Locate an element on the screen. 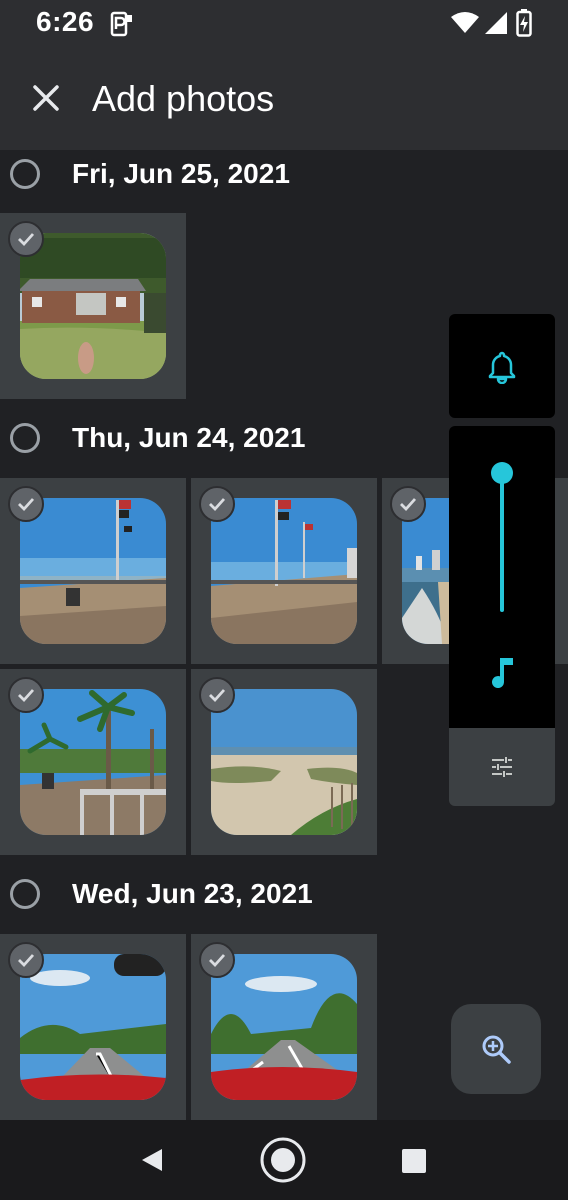  zoom-button is located at coordinates (496, 1049).